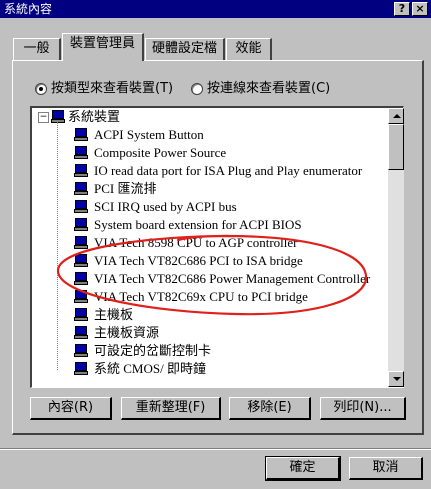 This screenshot has height=489, width=431. What do you see at coordinates (396, 247) in the screenshot?
I see `vertical-scrollbar` at bounding box center [396, 247].